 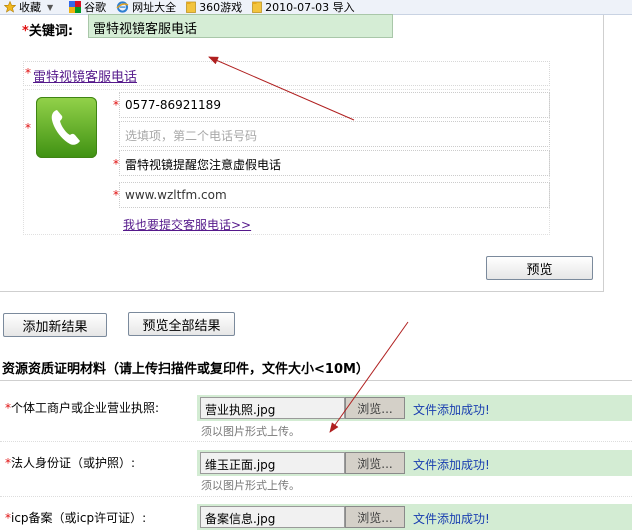 I want to click on google-icon, so click(x=75, y=7).